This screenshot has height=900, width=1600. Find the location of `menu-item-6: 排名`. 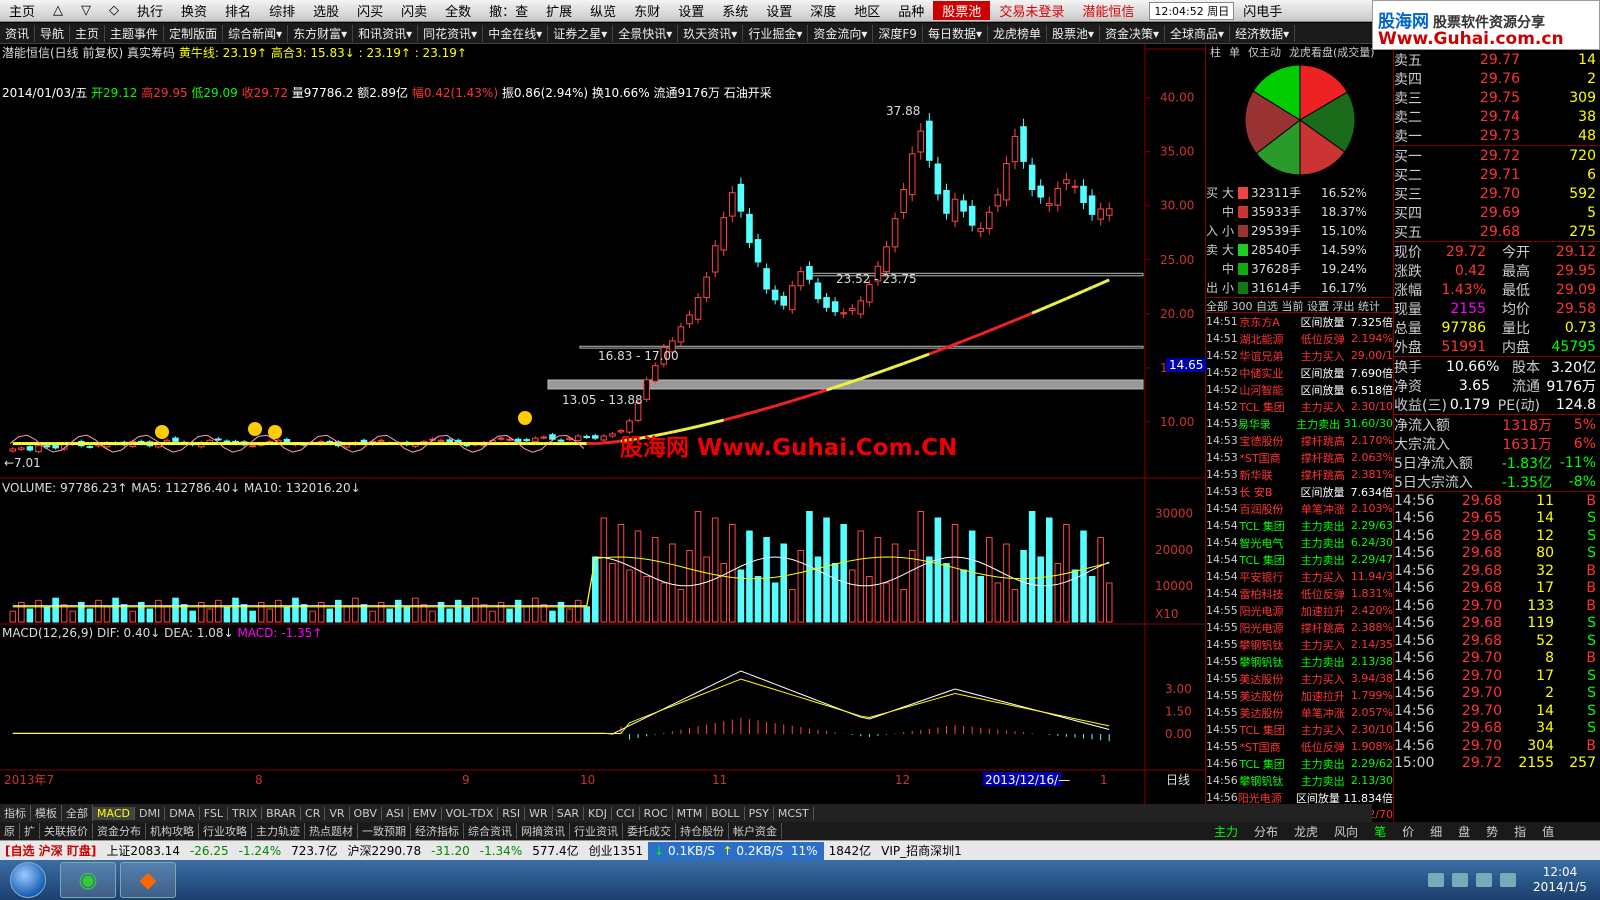

menu-item-6: 排名 is located at coordinates (238, 10).